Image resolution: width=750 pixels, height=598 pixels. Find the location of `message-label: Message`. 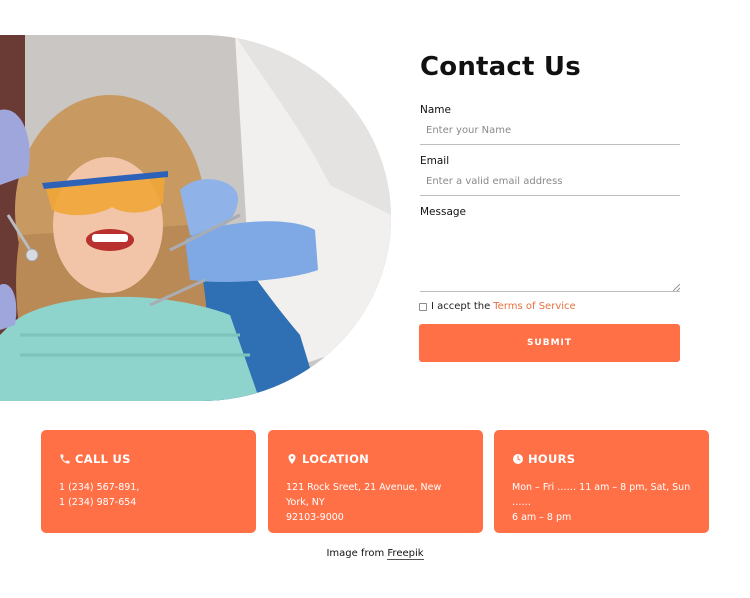

message-label: Message is located at coordinates (443, 212).